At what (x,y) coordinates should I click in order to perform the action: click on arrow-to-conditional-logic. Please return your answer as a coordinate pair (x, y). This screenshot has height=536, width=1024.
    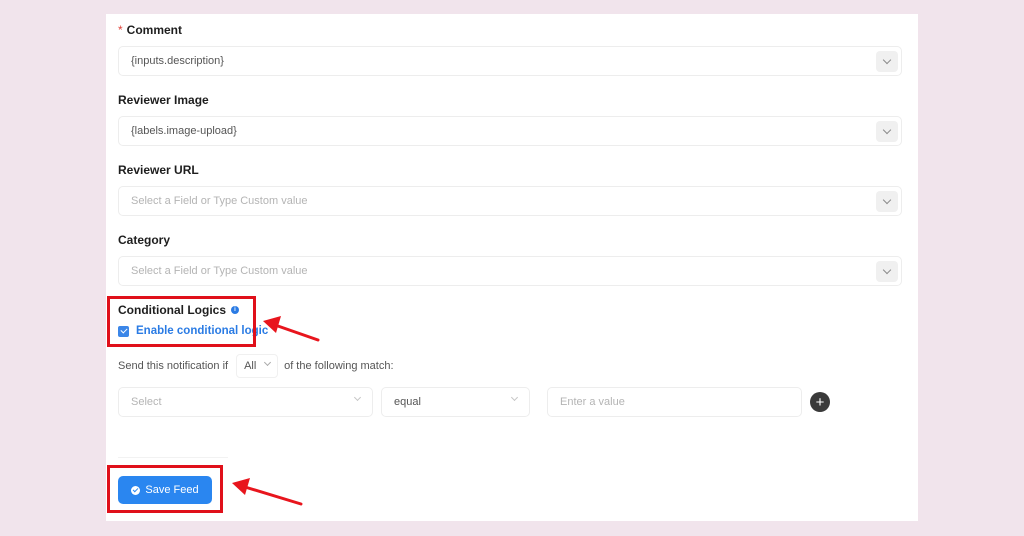
    Looking at the image, I should click on (291, 329).